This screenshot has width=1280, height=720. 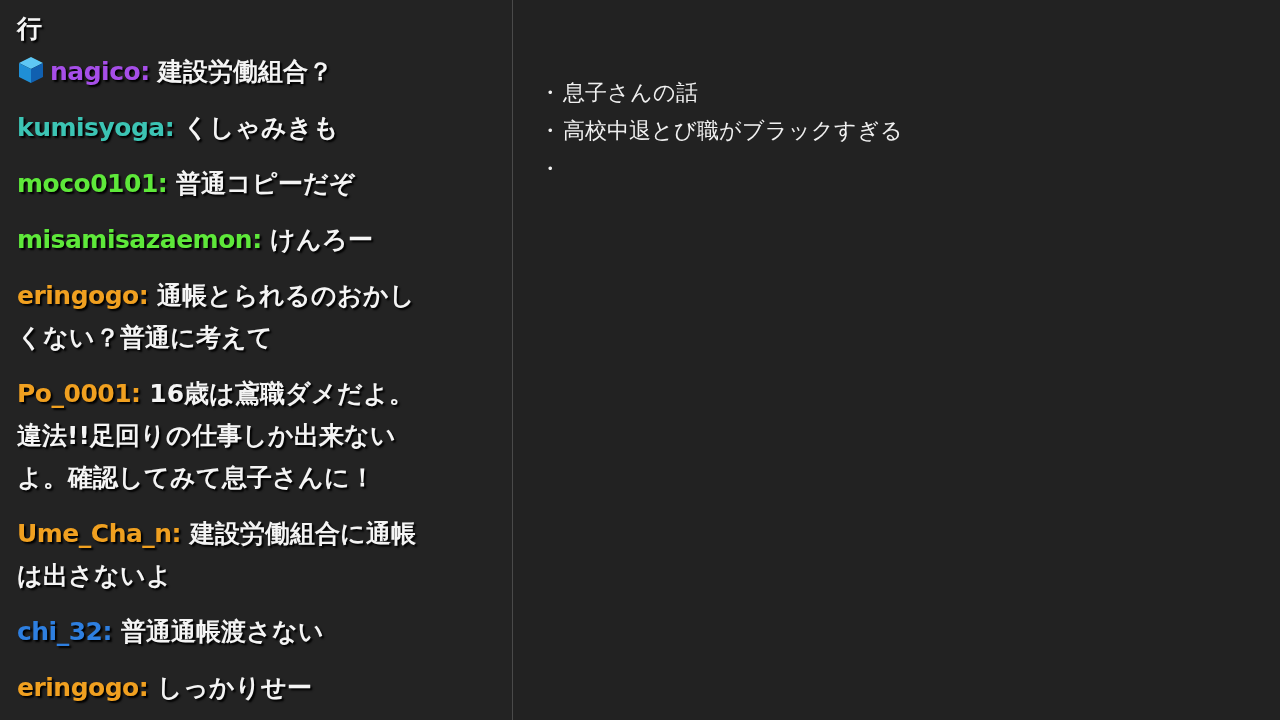 What do you see at coordinates (266, 183) in the screenshot?
I see `message-text: 普通コピーだぞ` at bounding box center [266, 183].